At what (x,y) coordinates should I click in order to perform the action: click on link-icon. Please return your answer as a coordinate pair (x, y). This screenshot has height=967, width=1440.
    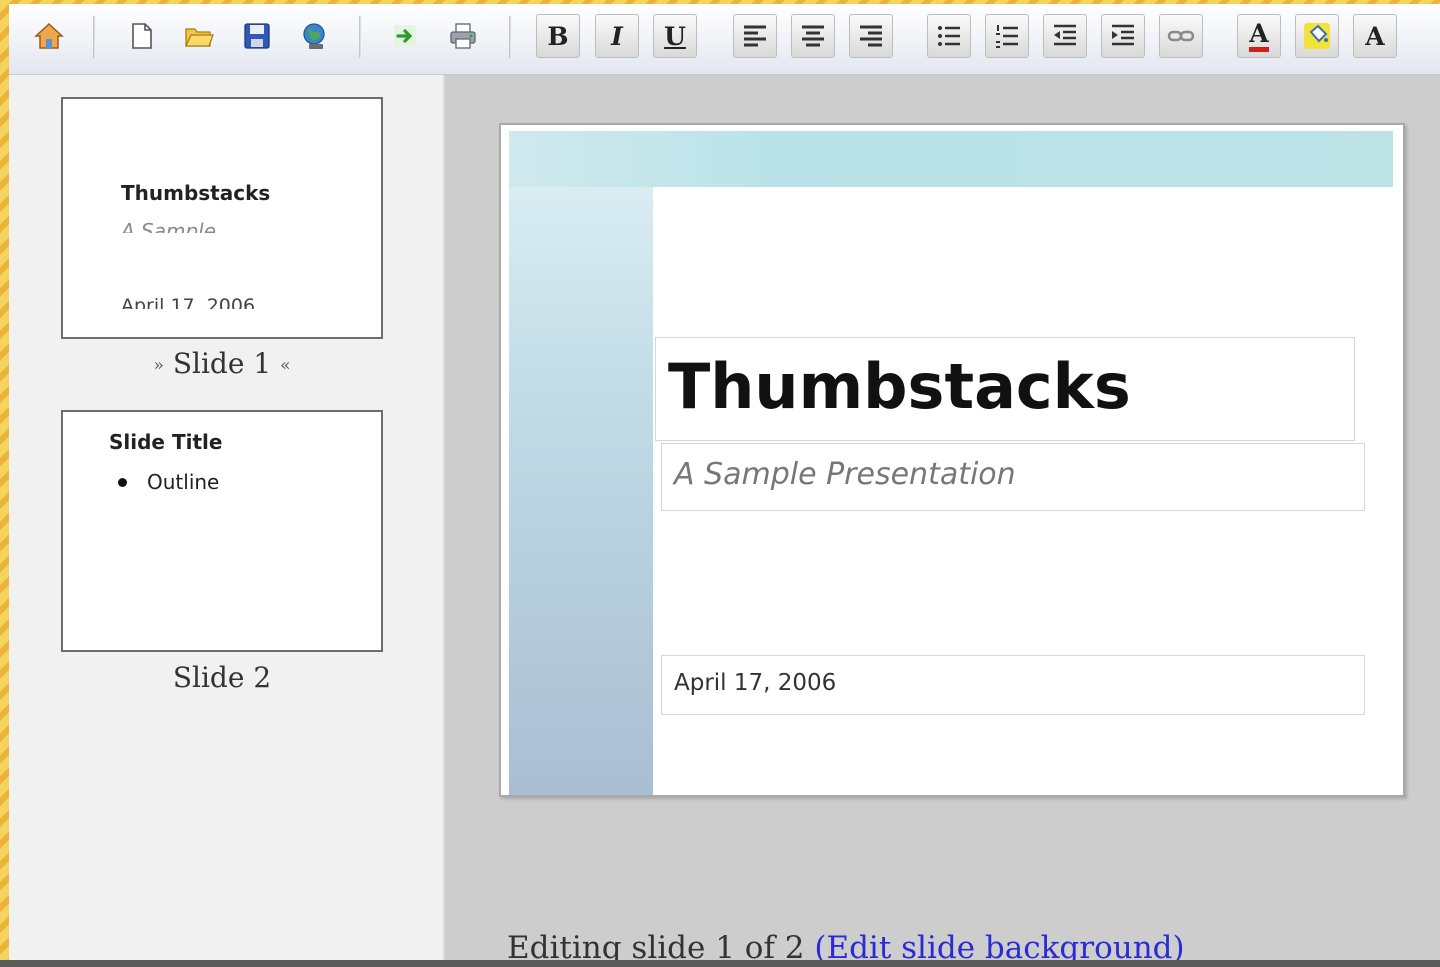
    Looking at the image, I should click on (1181, 36).